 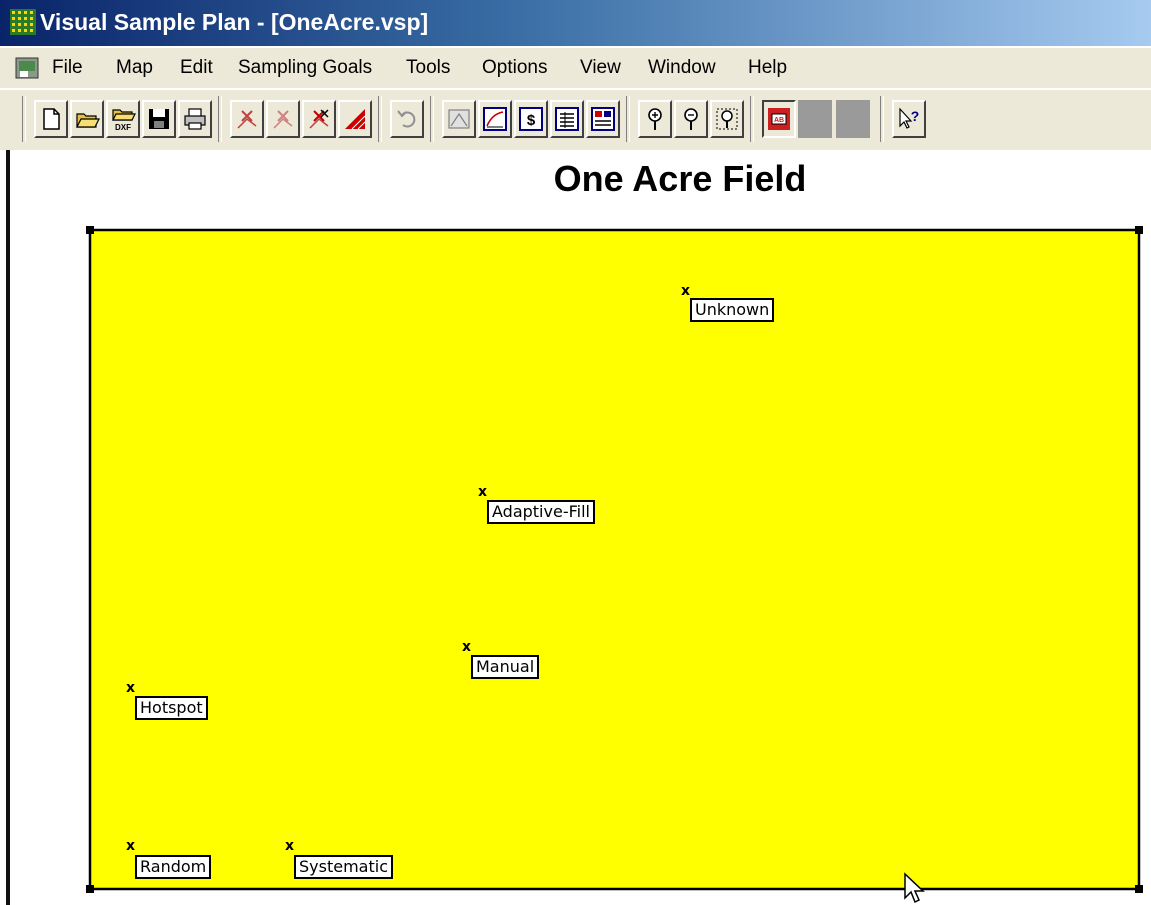 What do you see at coordinates (482, 492) in the screenshot?
I see `sample-marker-adaptive-fill: x` at bounding box center [482, 492].